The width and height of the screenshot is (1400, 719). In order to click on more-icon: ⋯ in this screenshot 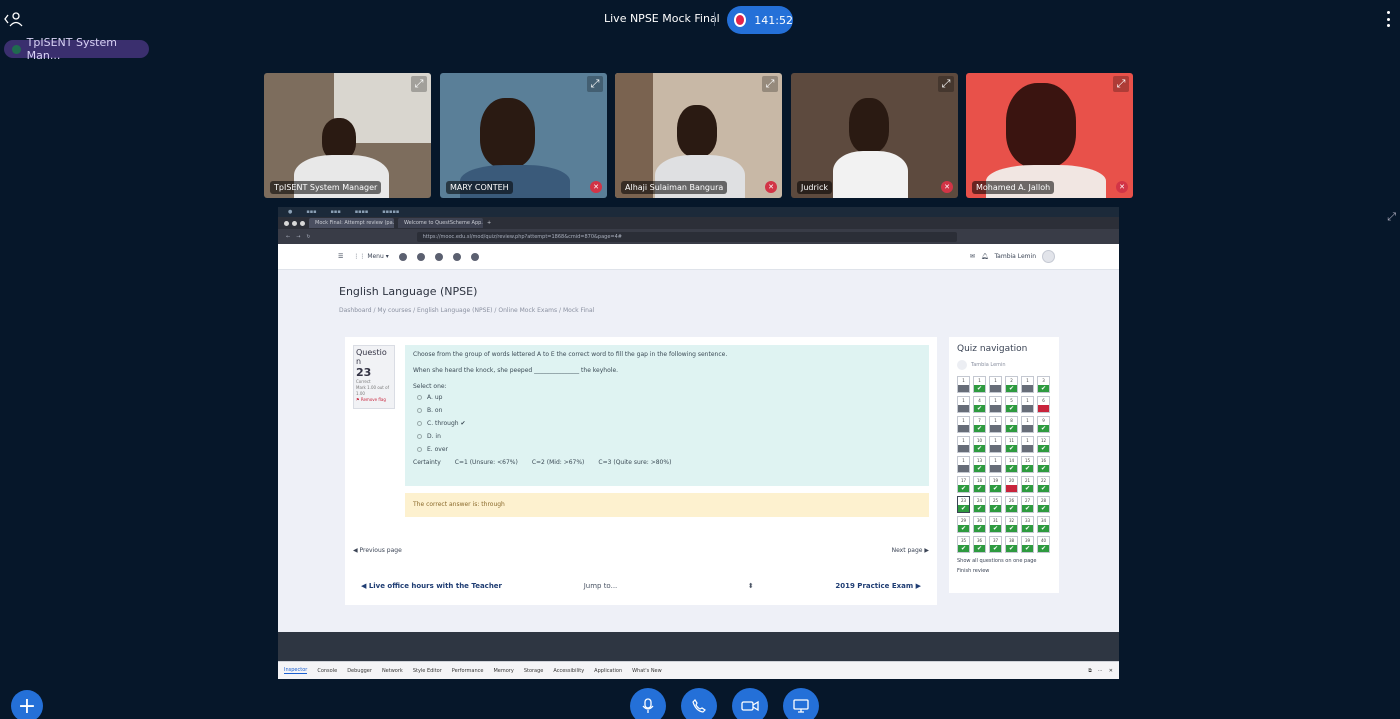, I will do `click(1100, 671)`.